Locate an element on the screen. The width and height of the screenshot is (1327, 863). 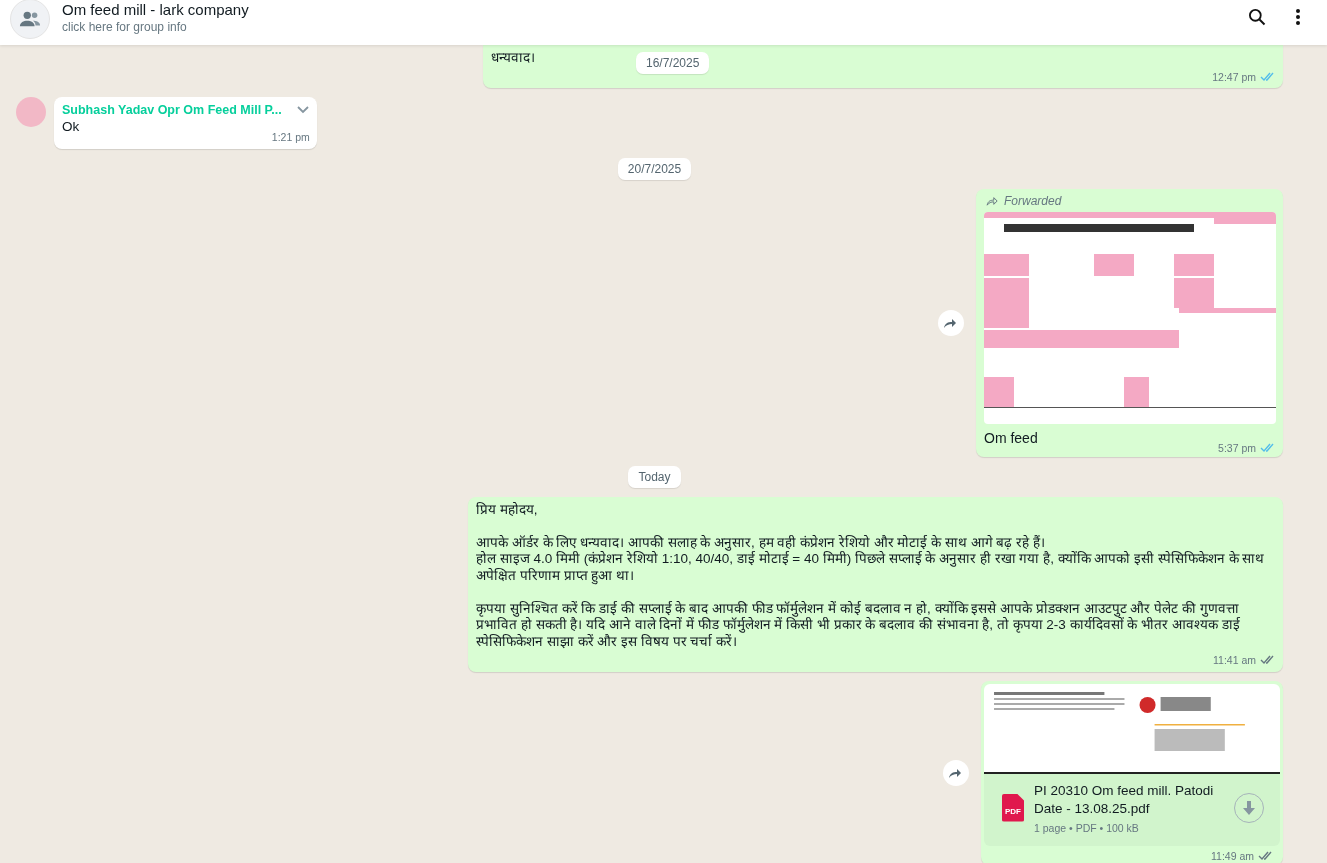
search-icon is located at coordinates (1257, 16).